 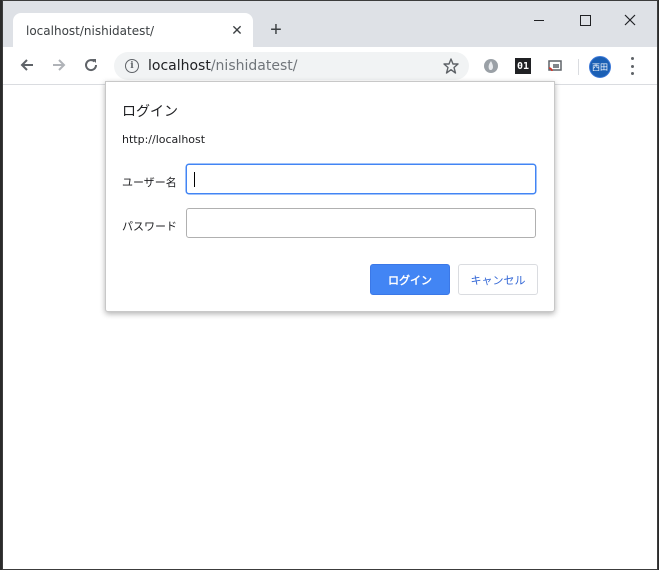 I want to click on cast-icon, so click(x=555, y=66).